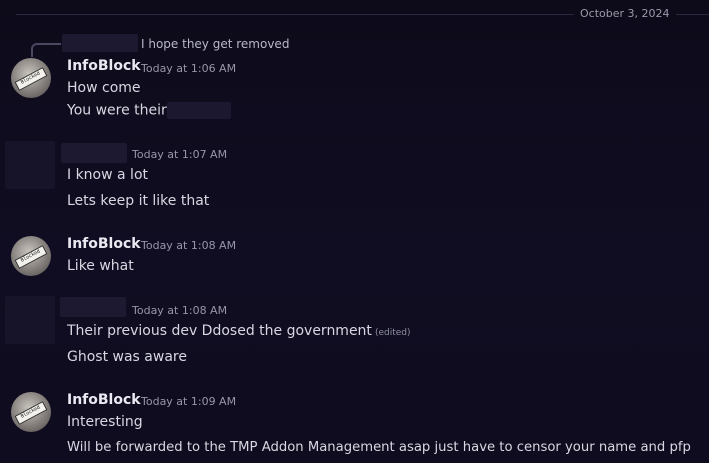  What do you see at coordinates (393, 333) in the screenshot?
I see `edited-tag: (edited)` at bounding box center [393, 333].